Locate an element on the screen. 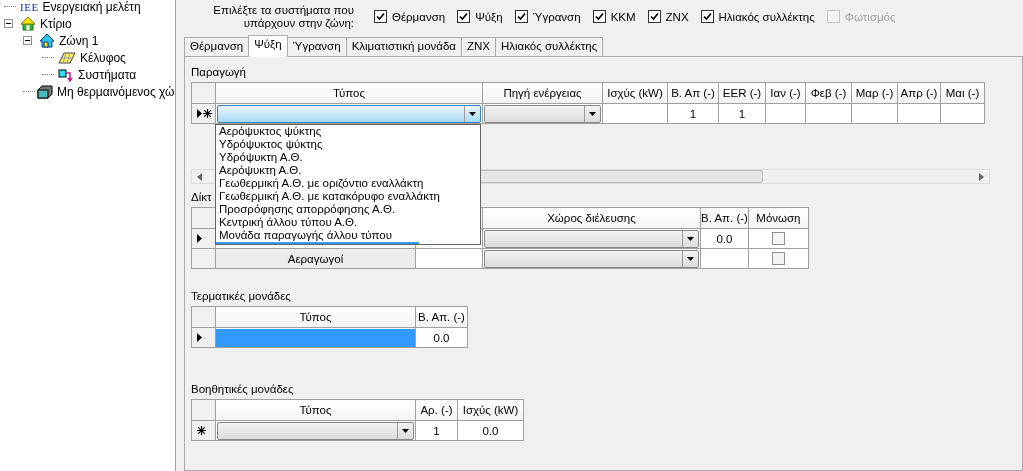 The image size is (1023, 471). plane-icon is located at coordinates (67, 57).